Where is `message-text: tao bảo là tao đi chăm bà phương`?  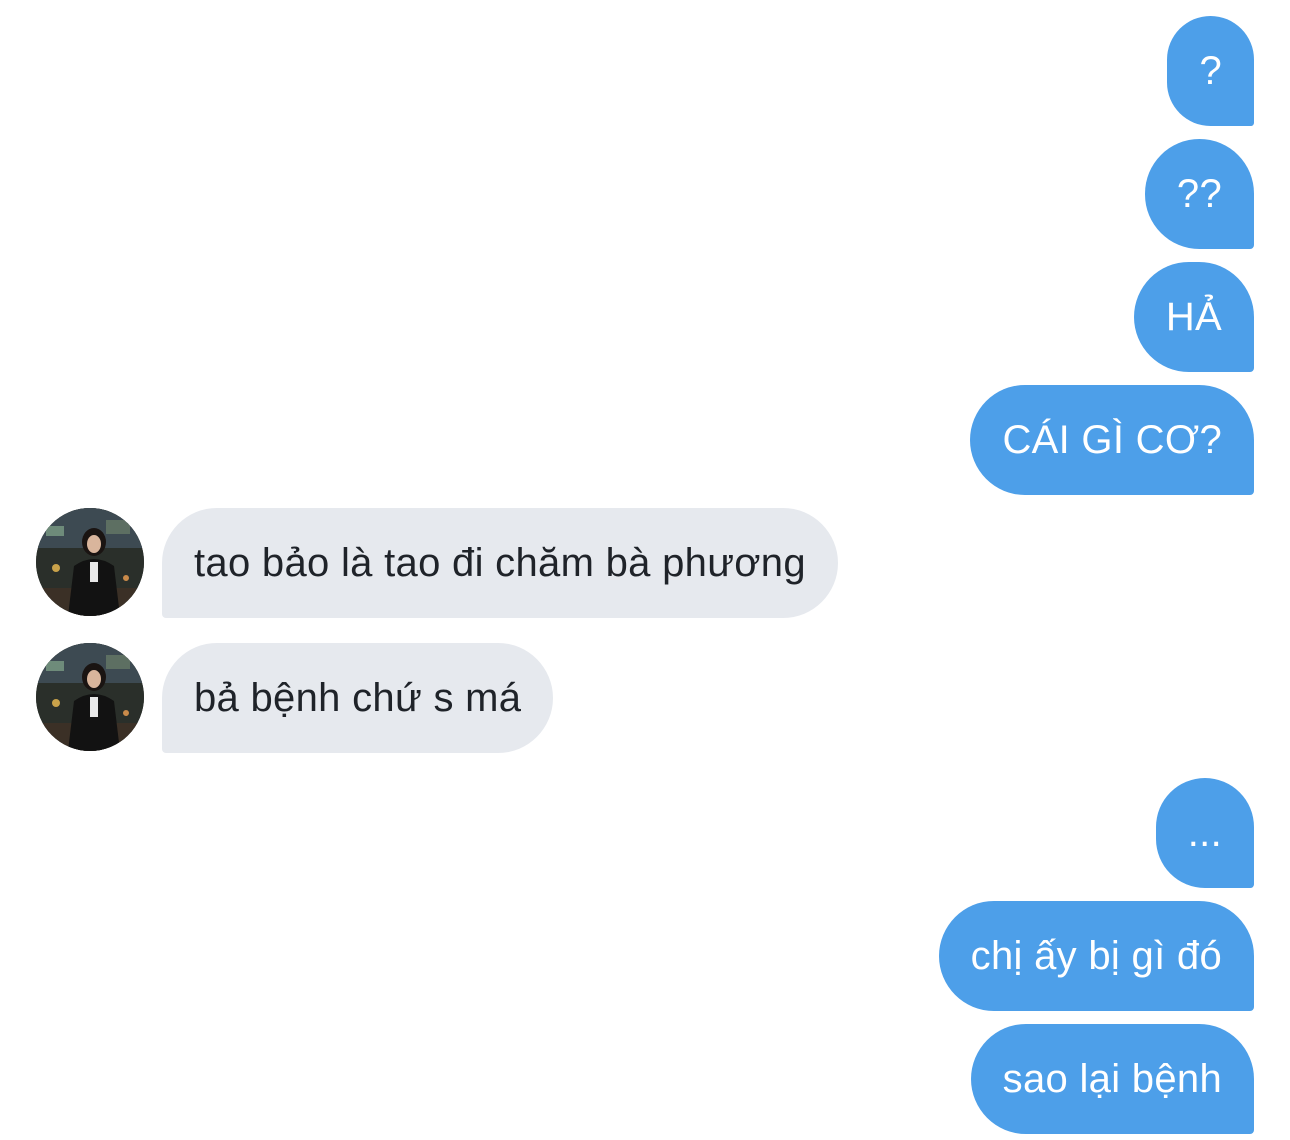 message-text: tao bảo là tao đi chăm bà phương is located at coordinates (500, 562).